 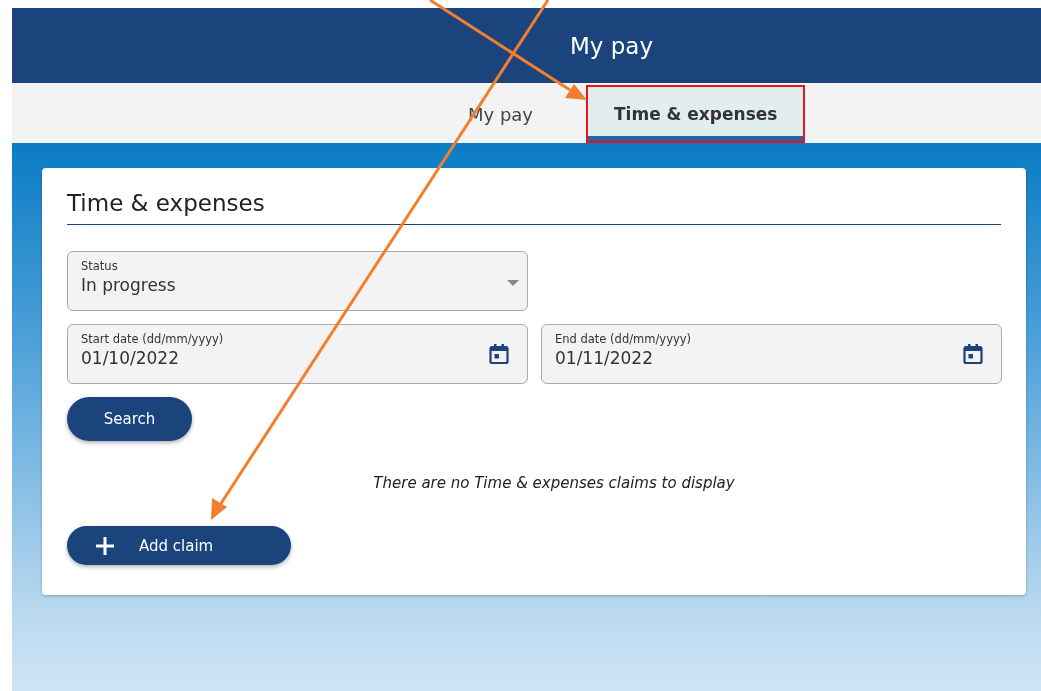 What do you see at coordinates (534, 207) in the screenshot?
I see `card-title: Time & expenses` at bounding box center [534, 207].